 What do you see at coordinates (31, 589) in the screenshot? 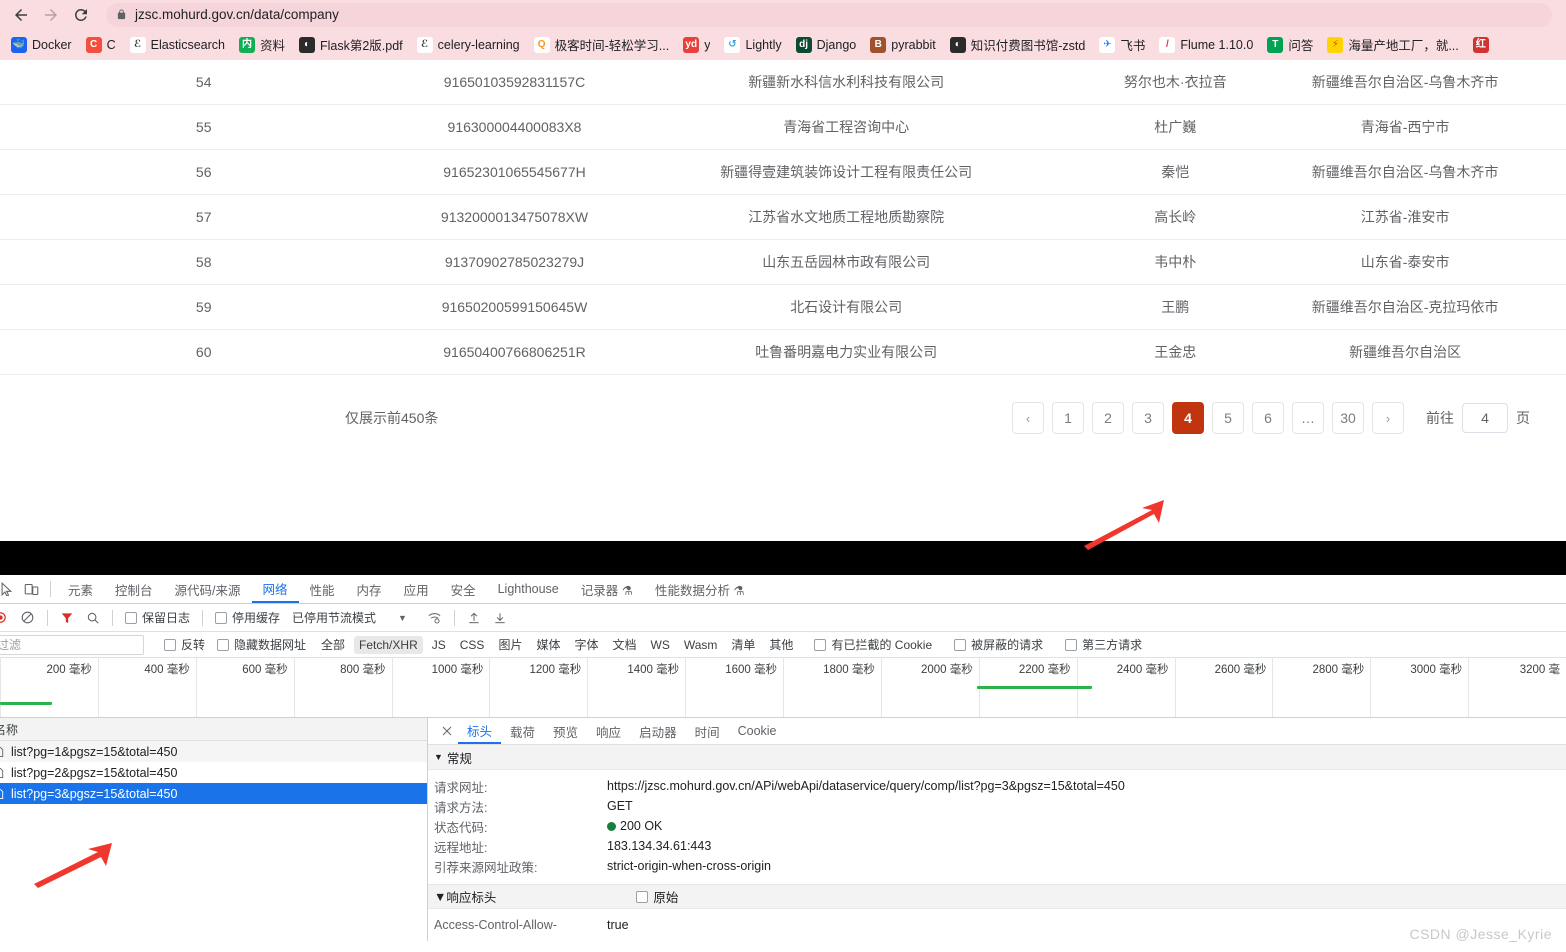
I see `device-toolbar-icon` at bounding box center [31, 589].